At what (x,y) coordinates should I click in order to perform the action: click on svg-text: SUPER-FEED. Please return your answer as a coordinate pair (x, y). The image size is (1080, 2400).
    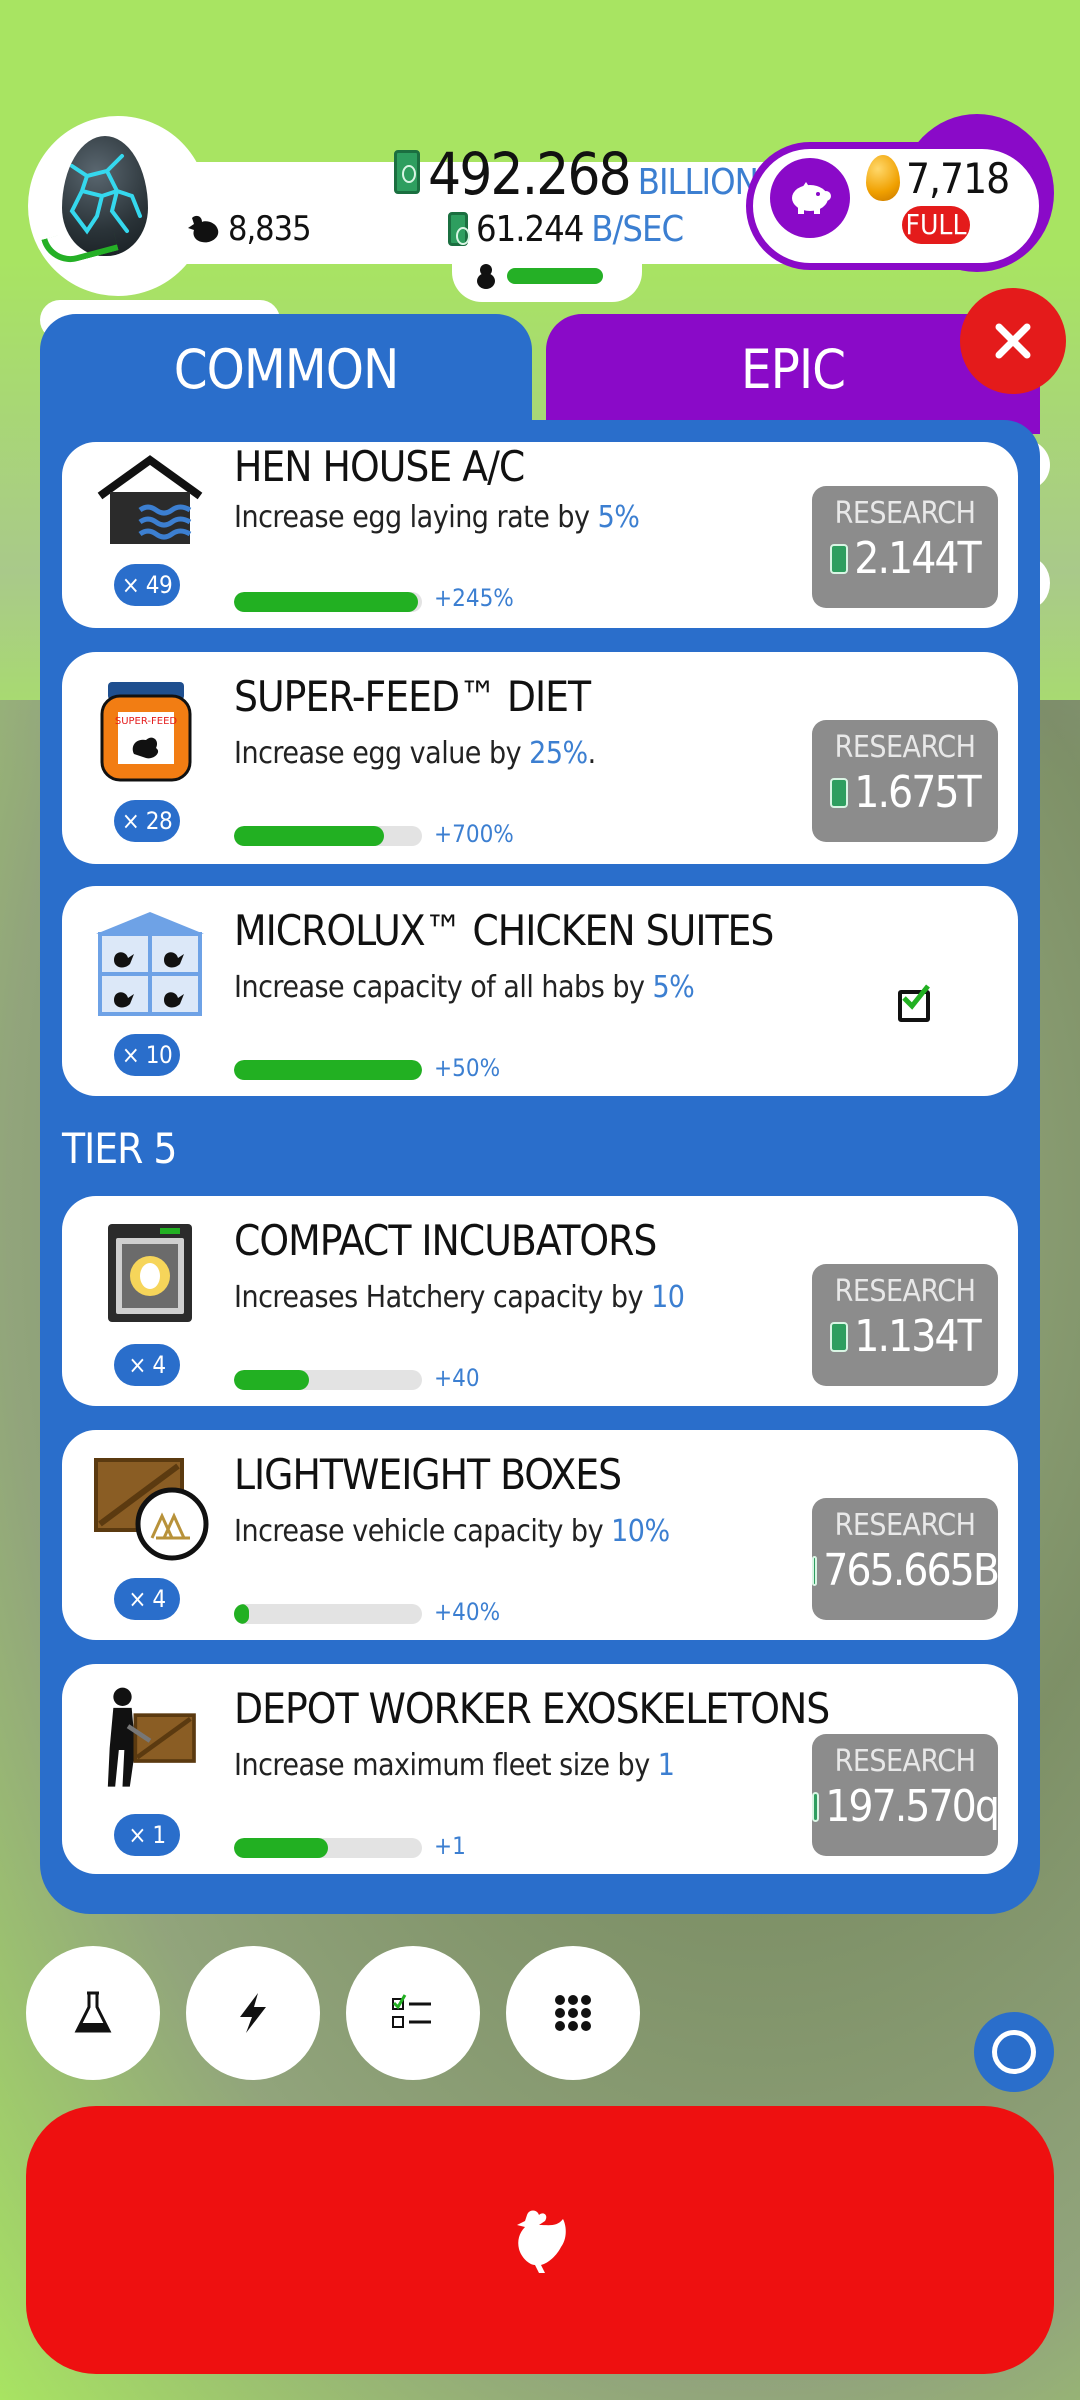
    Looking at the image, I should click on (146, 721).